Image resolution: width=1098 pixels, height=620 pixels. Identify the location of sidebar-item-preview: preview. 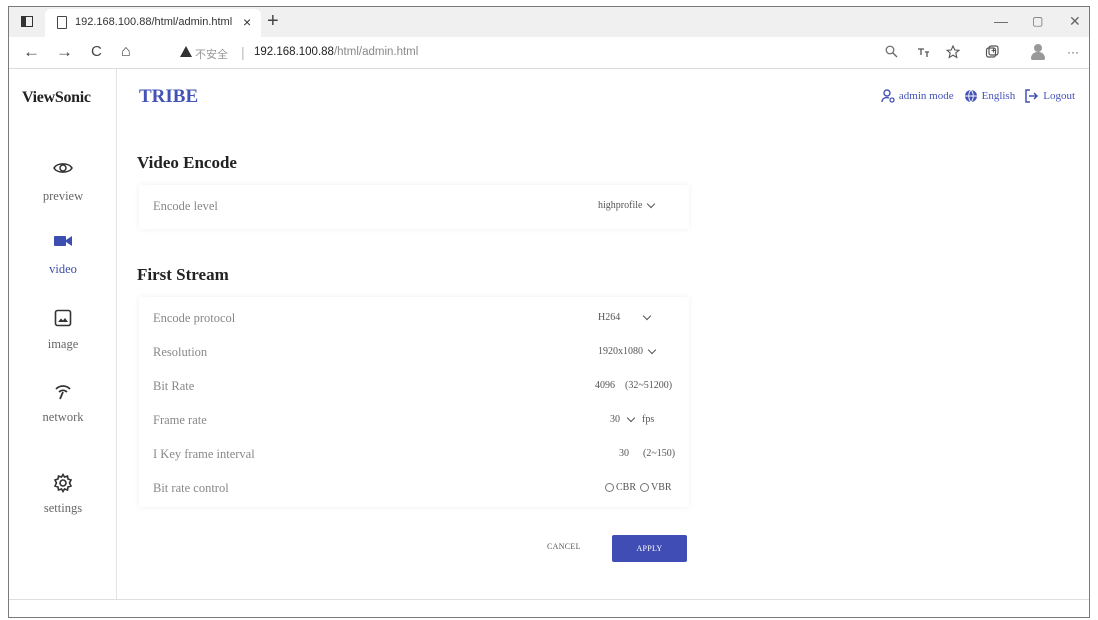
(63, 182).